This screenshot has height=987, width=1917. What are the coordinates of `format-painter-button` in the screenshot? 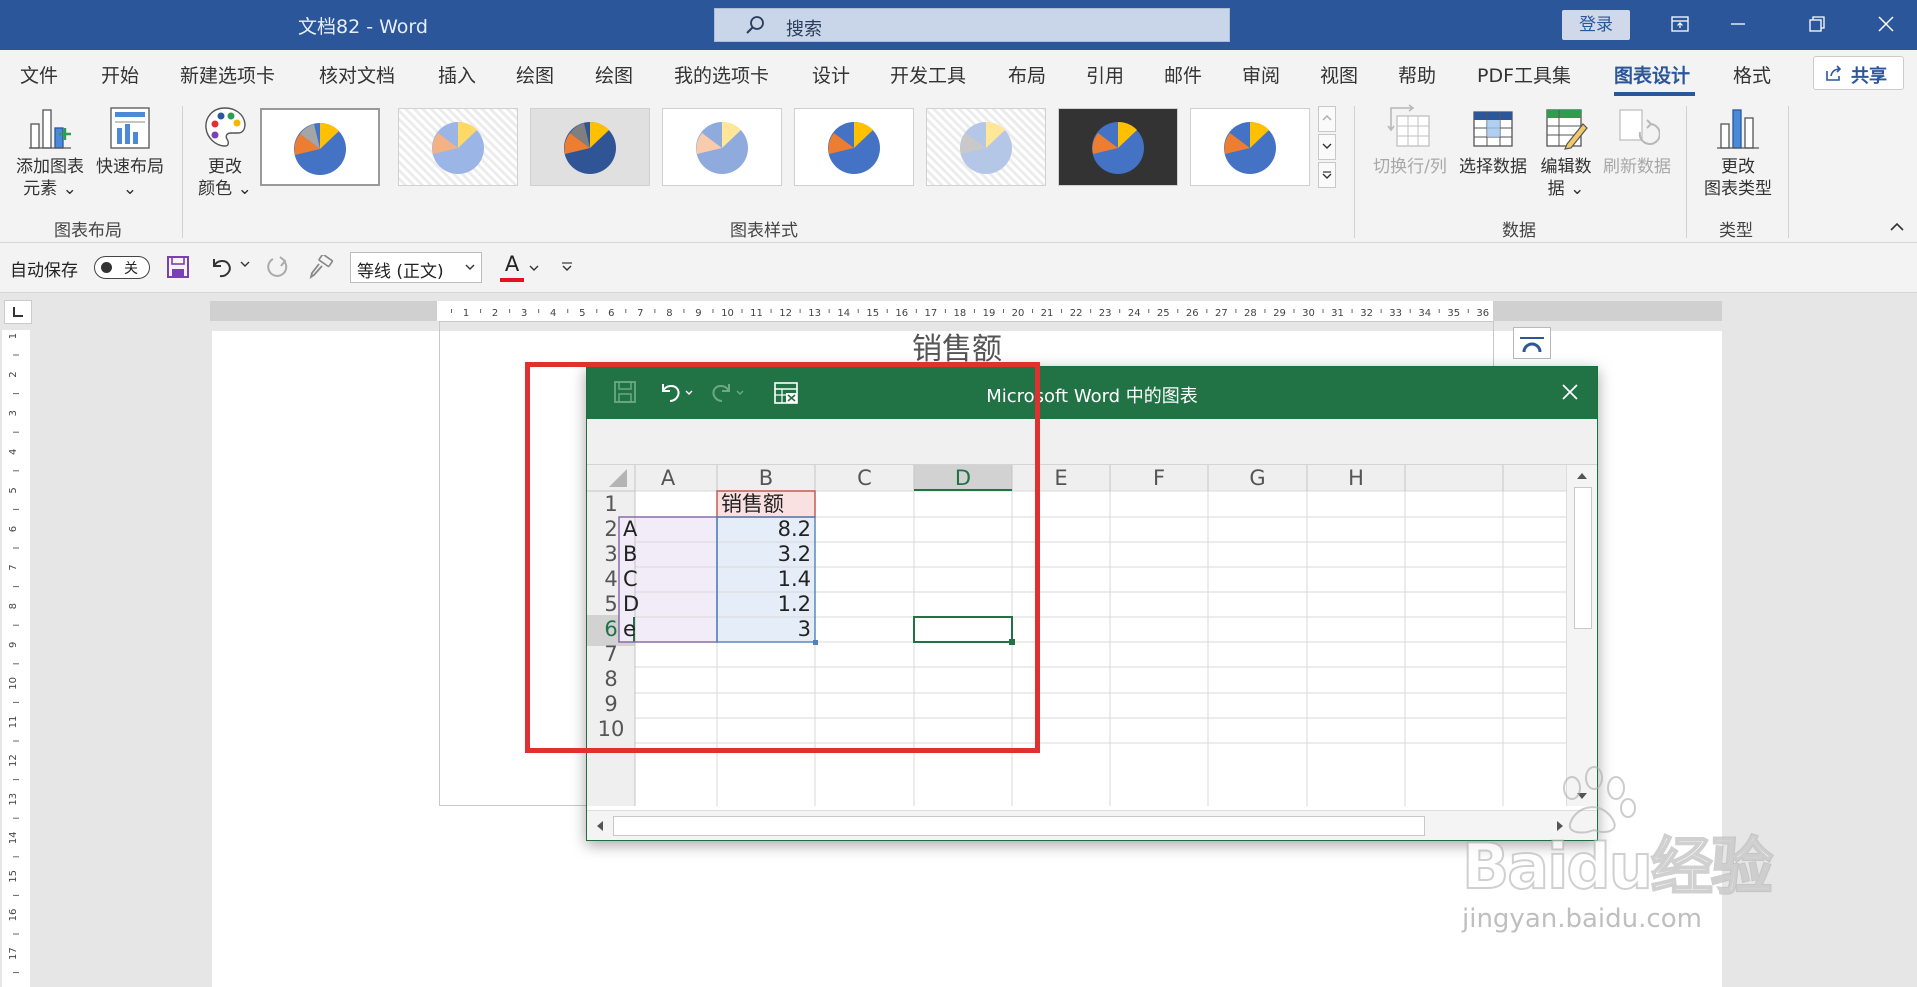 It's located at (321, 267).